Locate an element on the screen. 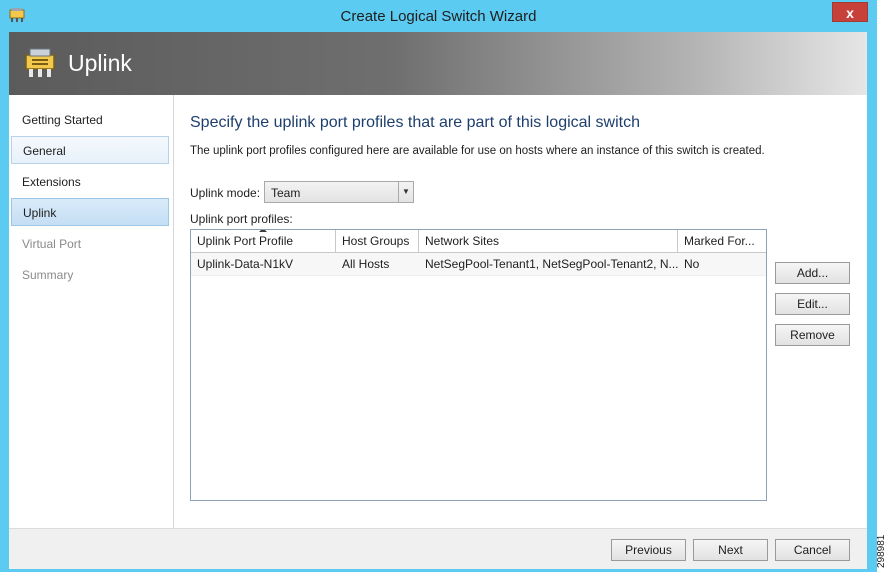 This screenshot has height=579, width=889. logical-switch-icon is located at coordinates (40, 62).